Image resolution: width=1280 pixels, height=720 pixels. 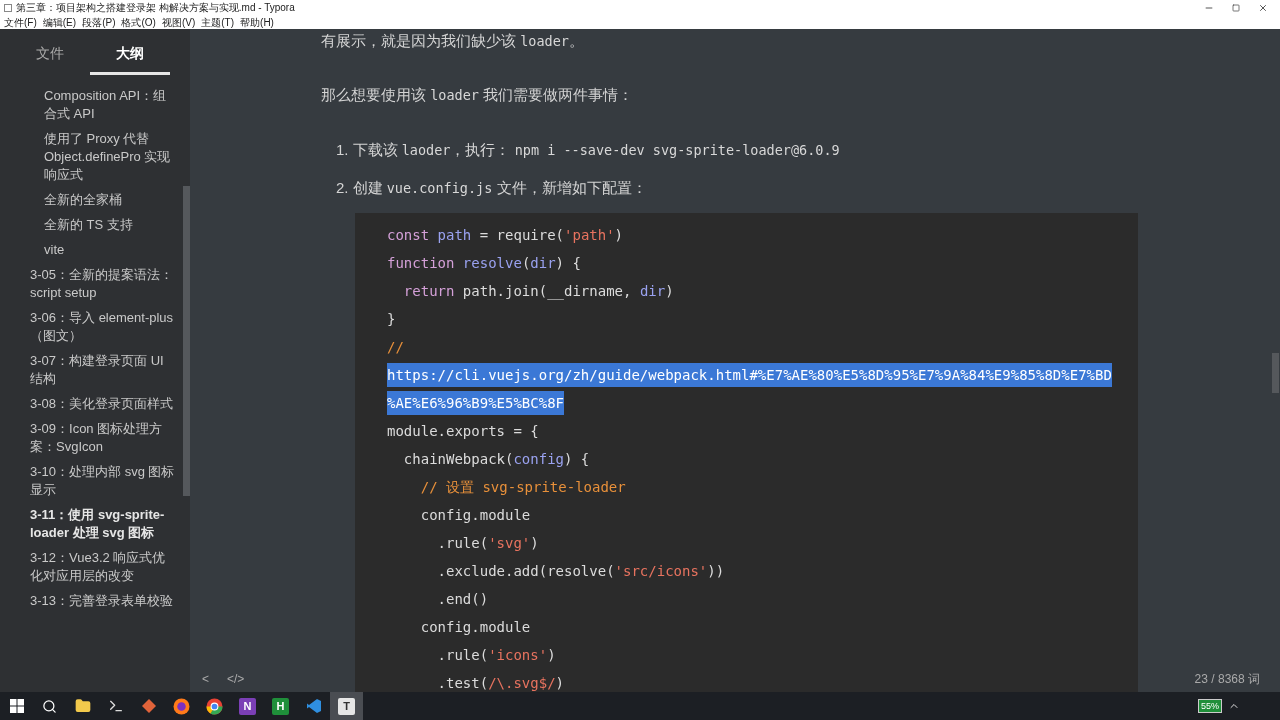 I want to click on outline-item: 全新的 TS 支持, so click(x=92, y=225).